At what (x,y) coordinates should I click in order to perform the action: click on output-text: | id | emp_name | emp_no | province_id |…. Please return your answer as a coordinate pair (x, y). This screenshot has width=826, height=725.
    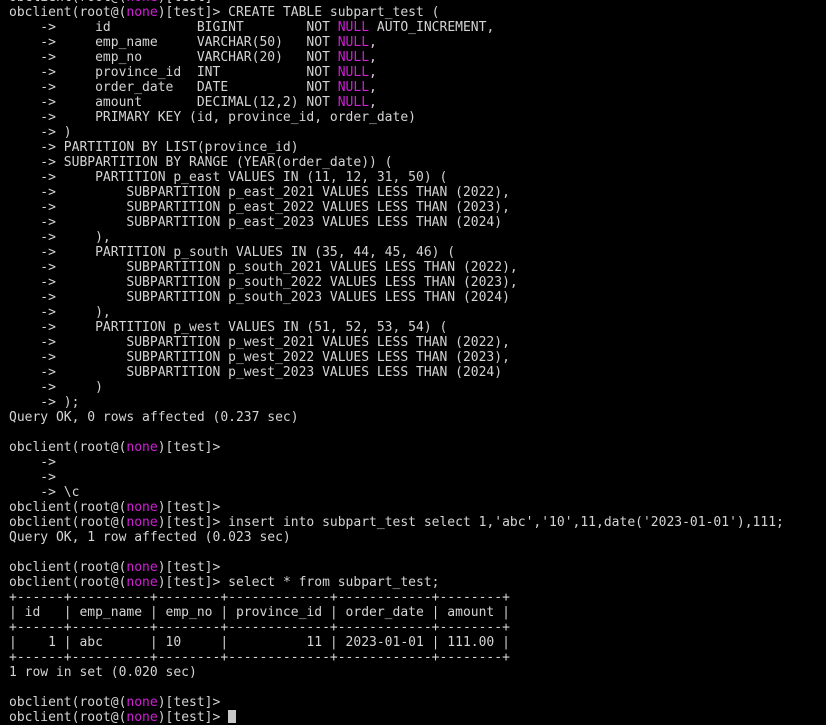
    Looking at the image, I should click on (259, 612).